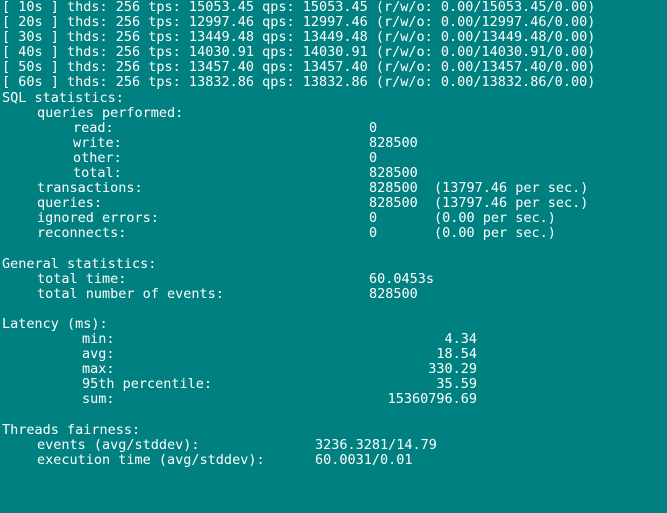 The image size is (667, 513). What do you see at coordinates (456, 354) in the screenshot?
I see `latency-avg-value: 18.54` at bounding box center [456, 354].